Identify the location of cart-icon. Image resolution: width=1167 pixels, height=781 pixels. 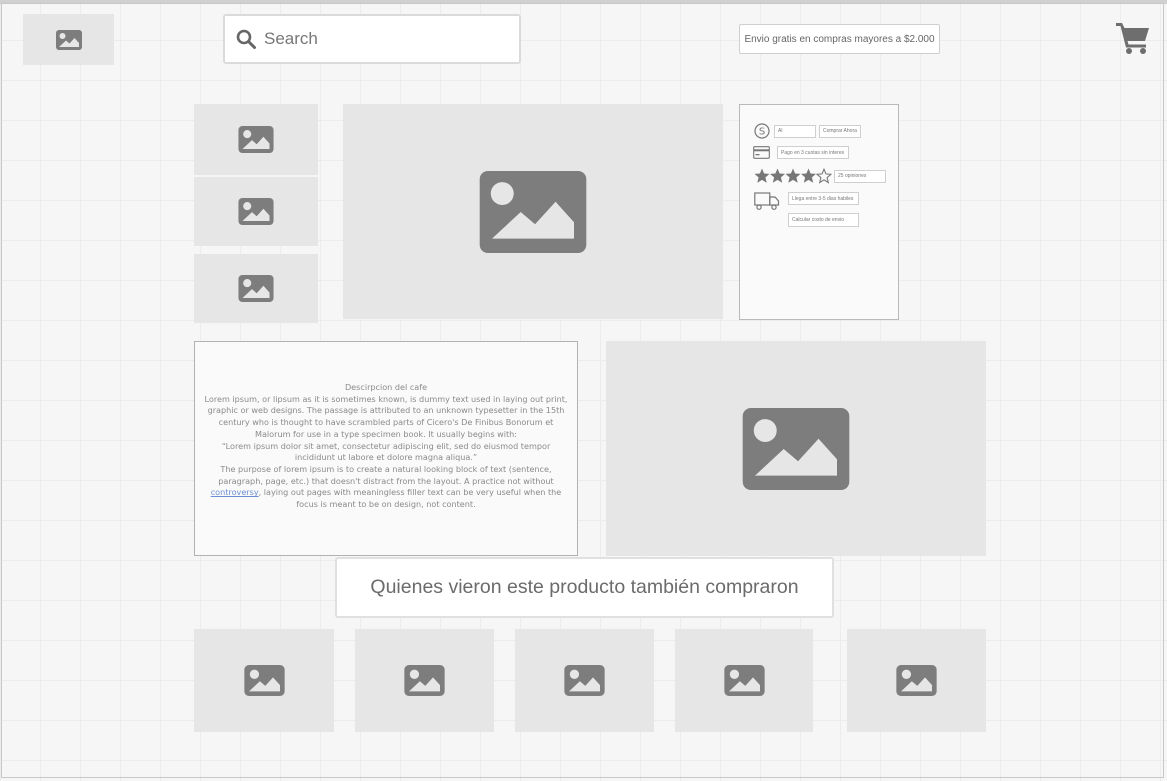
(1133, 40).